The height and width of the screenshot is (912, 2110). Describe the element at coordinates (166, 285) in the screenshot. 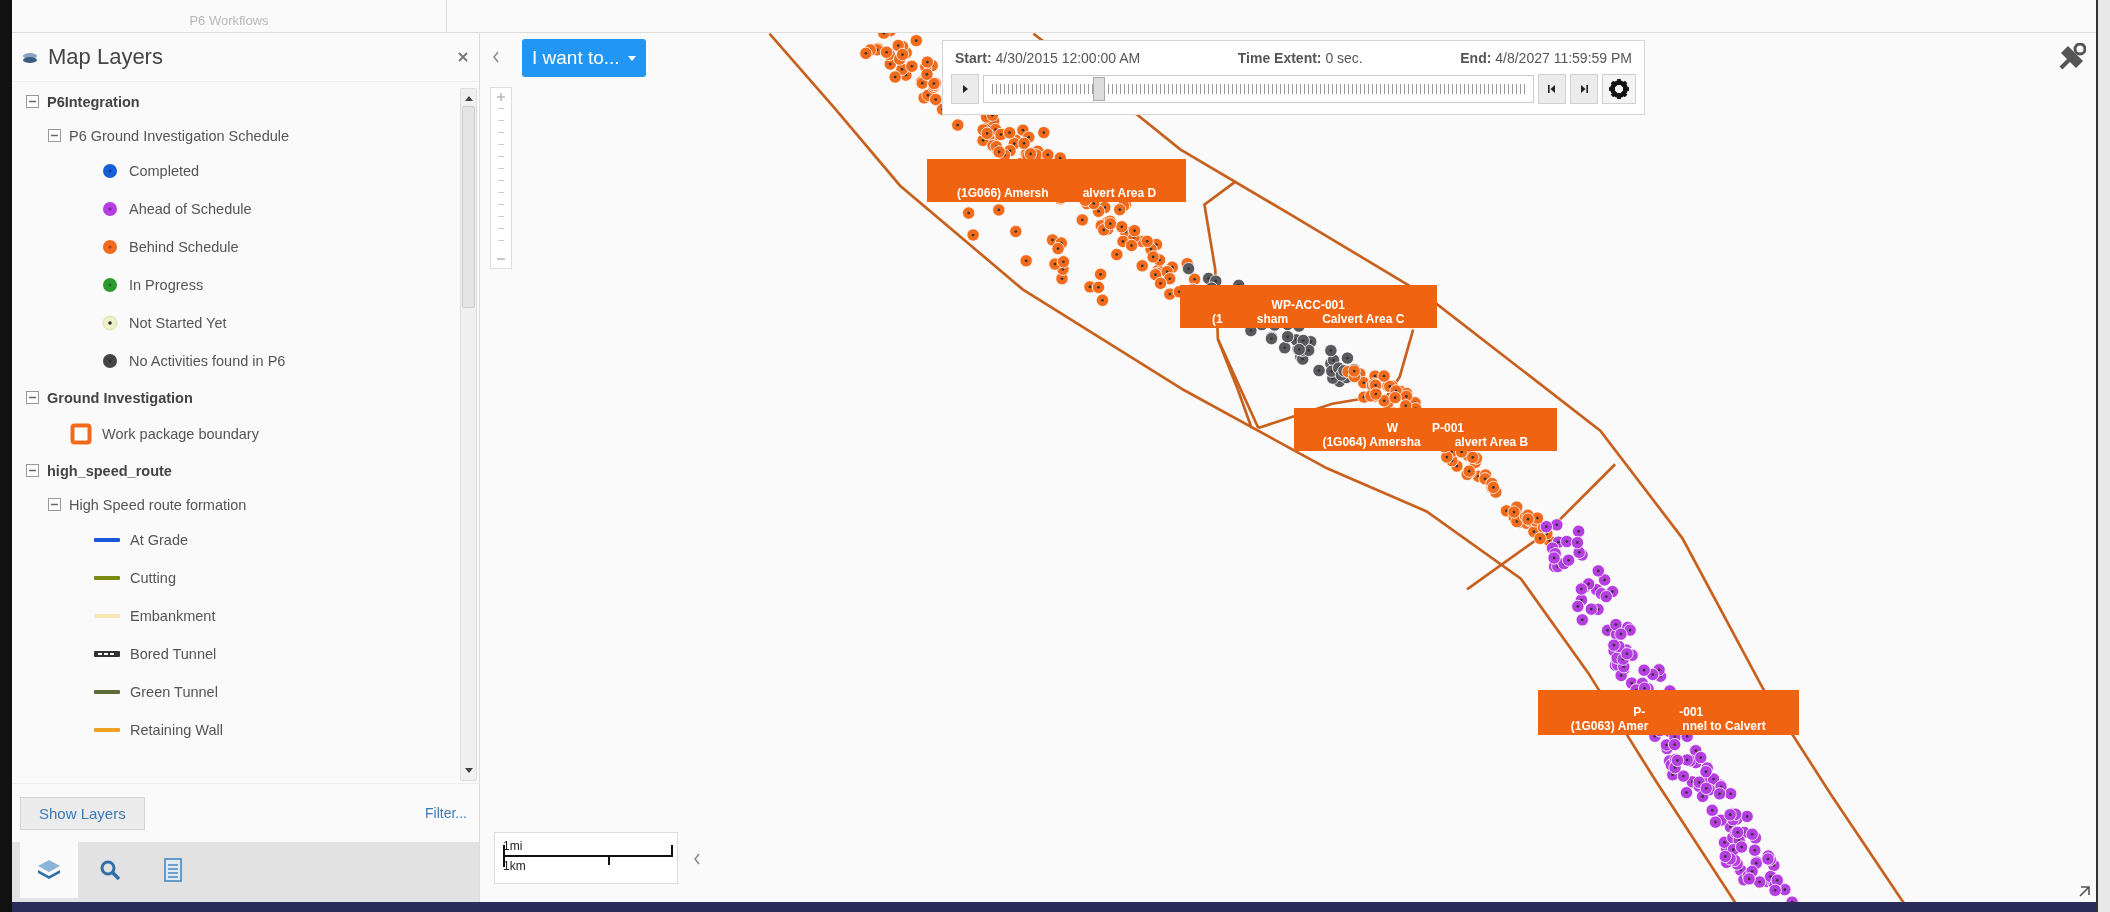

I see `legend-label: In Progress` at that location.